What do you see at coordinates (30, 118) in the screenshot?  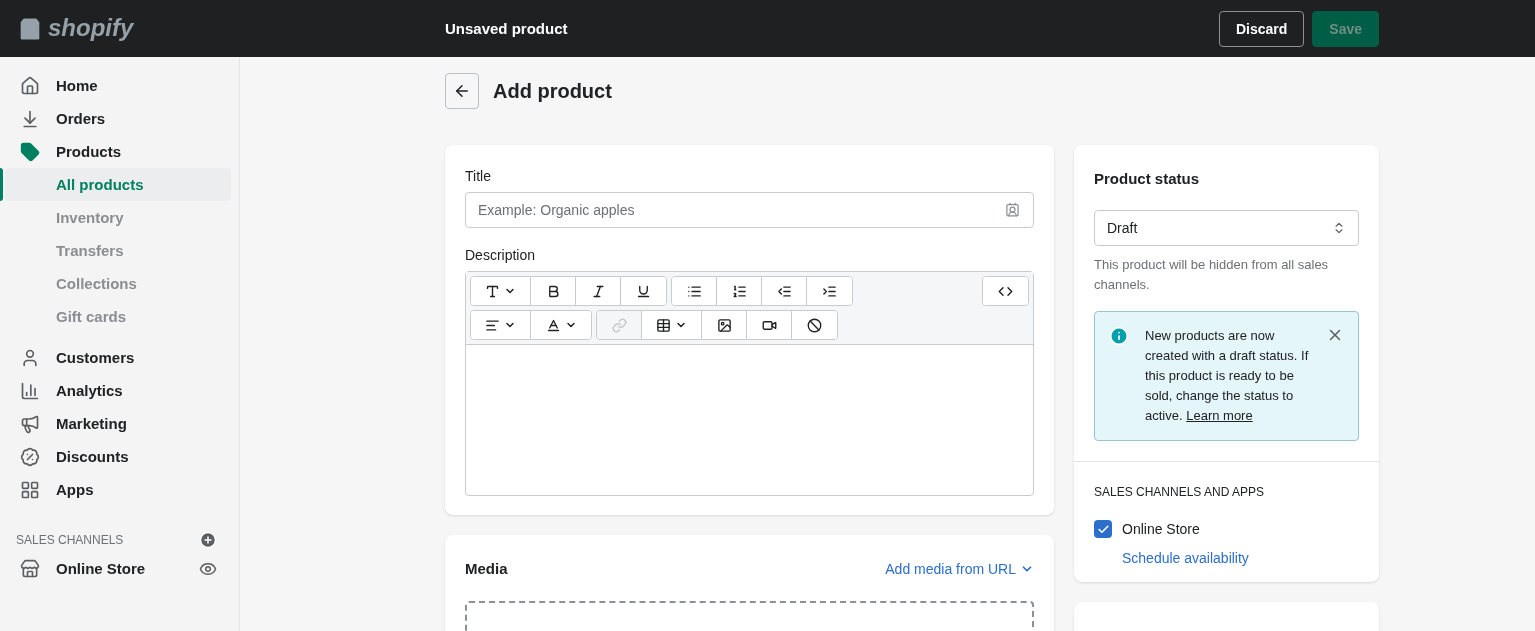 I see `inbox-download-icon` at bounding box center [30, 118].